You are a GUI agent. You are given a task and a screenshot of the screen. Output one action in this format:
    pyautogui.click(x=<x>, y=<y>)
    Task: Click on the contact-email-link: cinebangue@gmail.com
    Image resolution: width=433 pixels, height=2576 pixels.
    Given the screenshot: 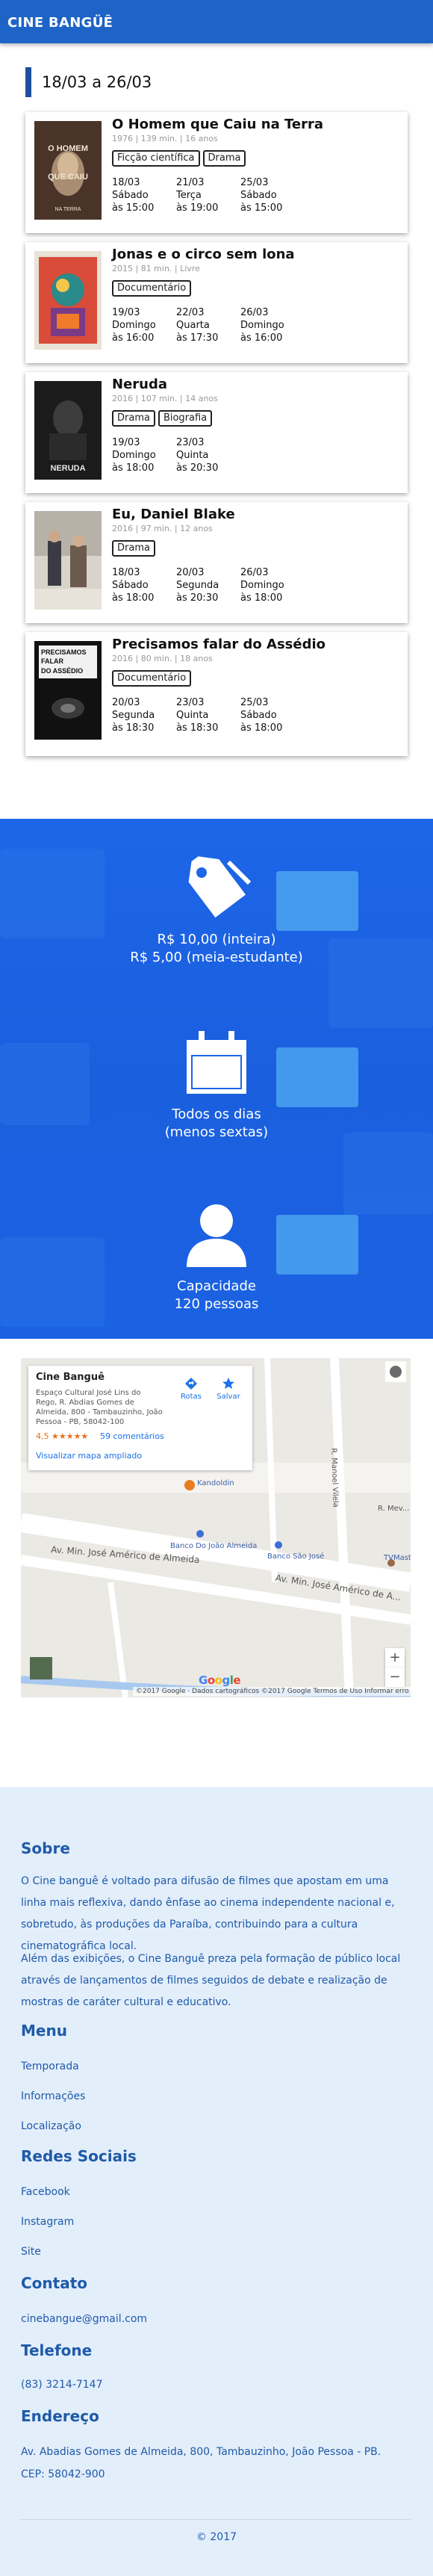 What is the action you would take?
    pyautogui.click(x=84, y=2319)
    